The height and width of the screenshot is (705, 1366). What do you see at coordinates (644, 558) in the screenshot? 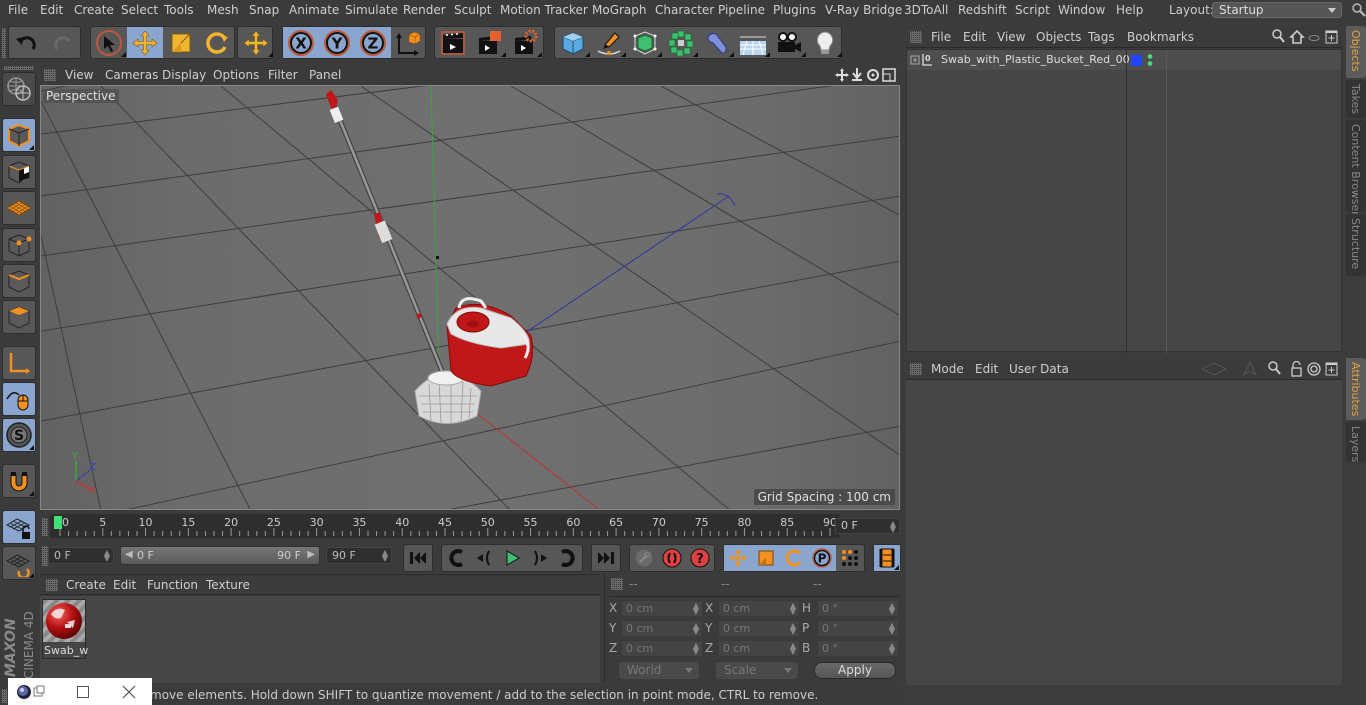
I see `motion-record-button` at bounding box center [644, 558].